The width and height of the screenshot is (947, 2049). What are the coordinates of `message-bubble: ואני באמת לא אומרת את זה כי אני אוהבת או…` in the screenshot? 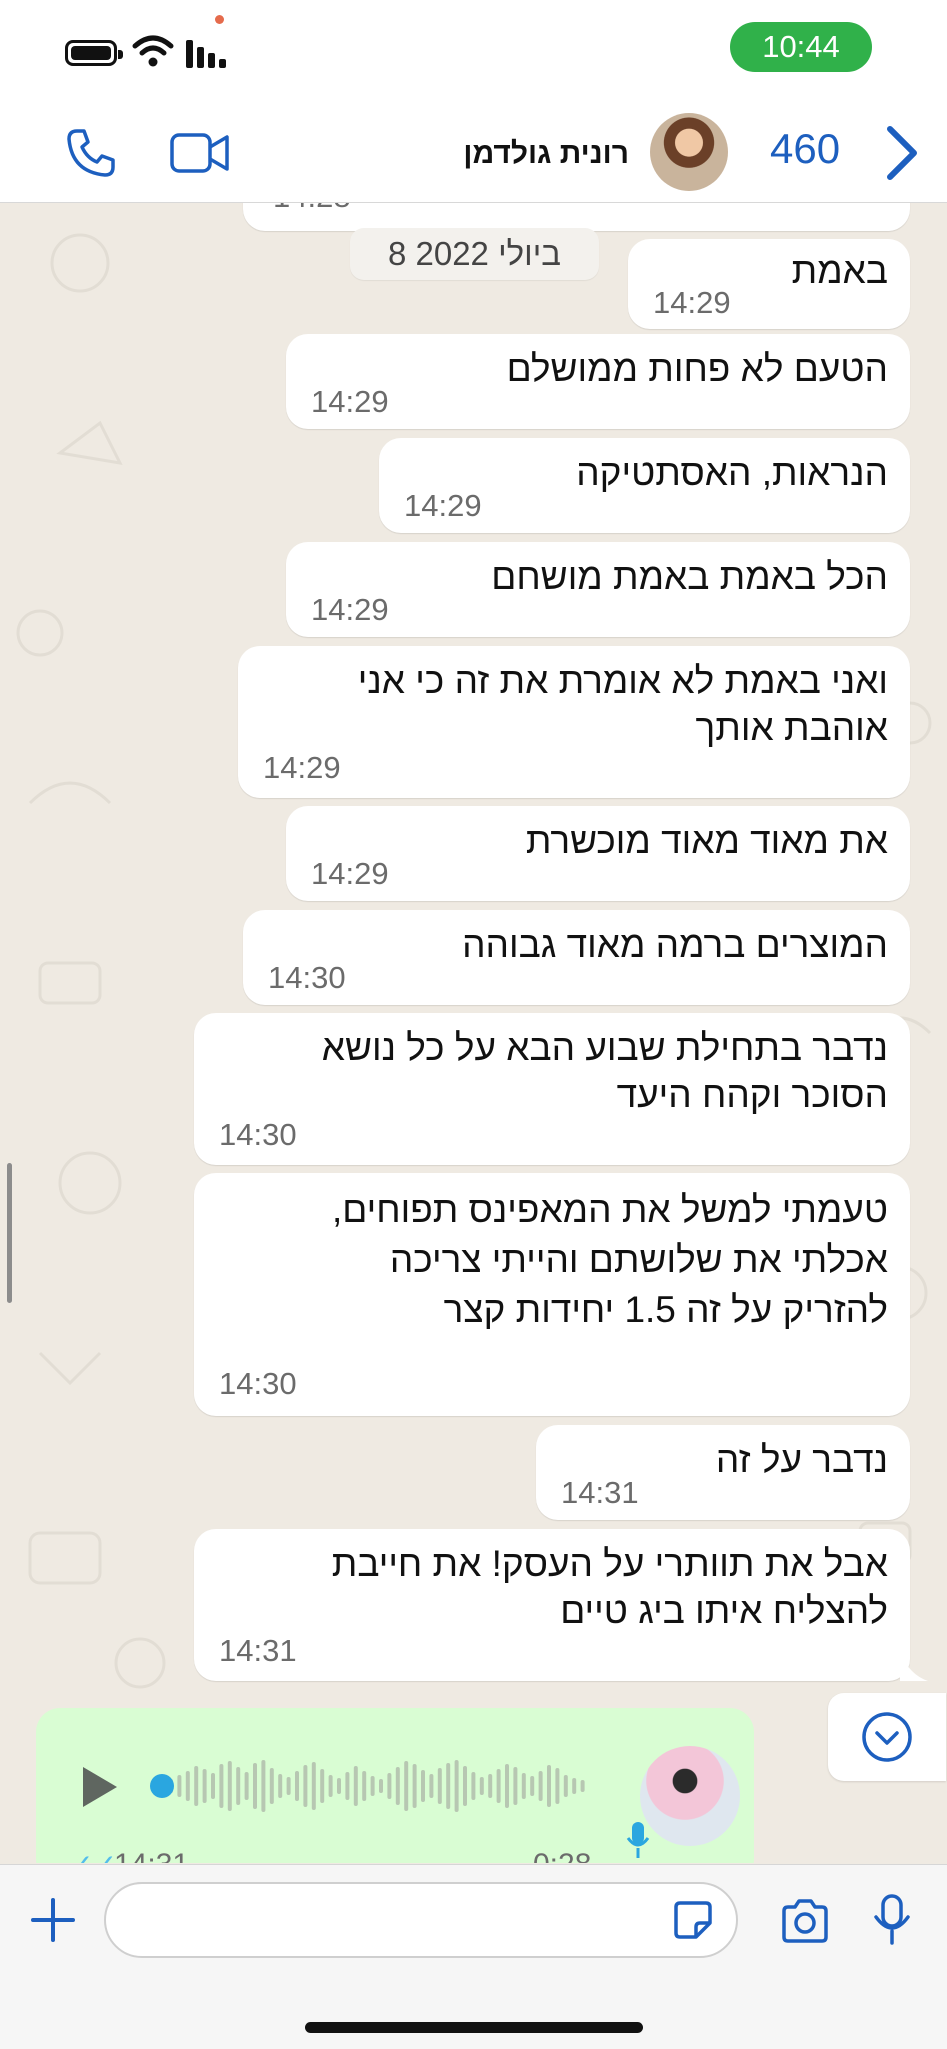 It's located at (574, 722).